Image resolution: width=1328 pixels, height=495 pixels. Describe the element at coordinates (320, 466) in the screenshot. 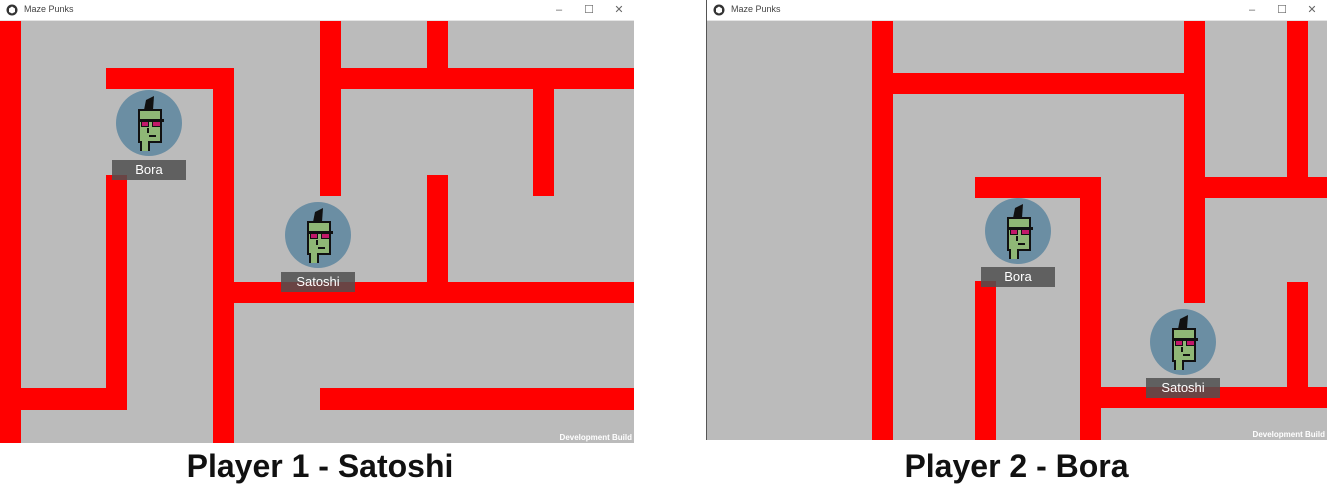

I see `player1-caption: Player 1 - Satoshi` at that location.